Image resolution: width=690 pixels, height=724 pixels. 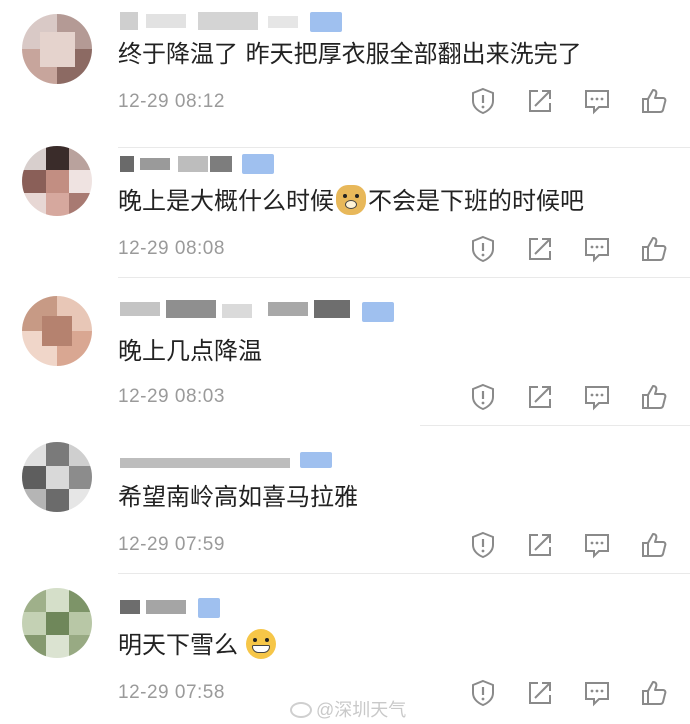 I want to click on comment-text: 终于降温了 昨天把厚衣服全部翻出来洗完了, so click(x=350, y=54).